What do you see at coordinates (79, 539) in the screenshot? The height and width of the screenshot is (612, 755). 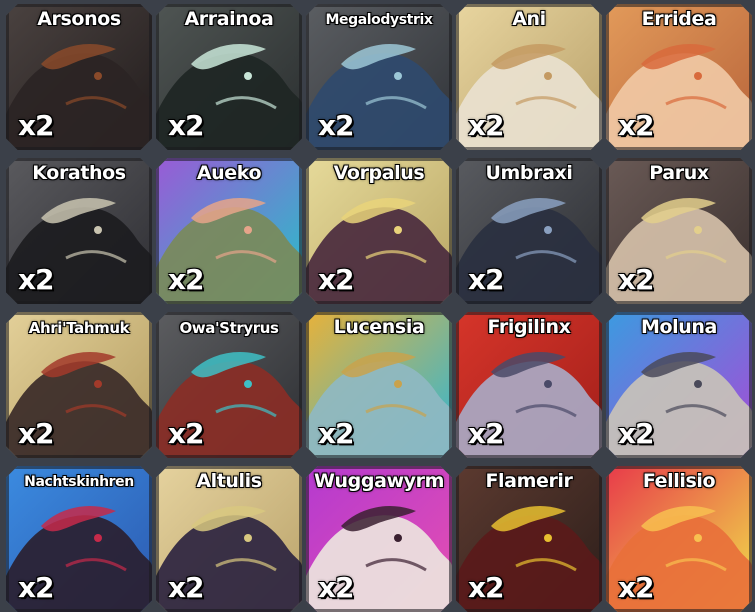 I see `dragon-card: Nachtskinhren x2` at bounding box center [79, 539].